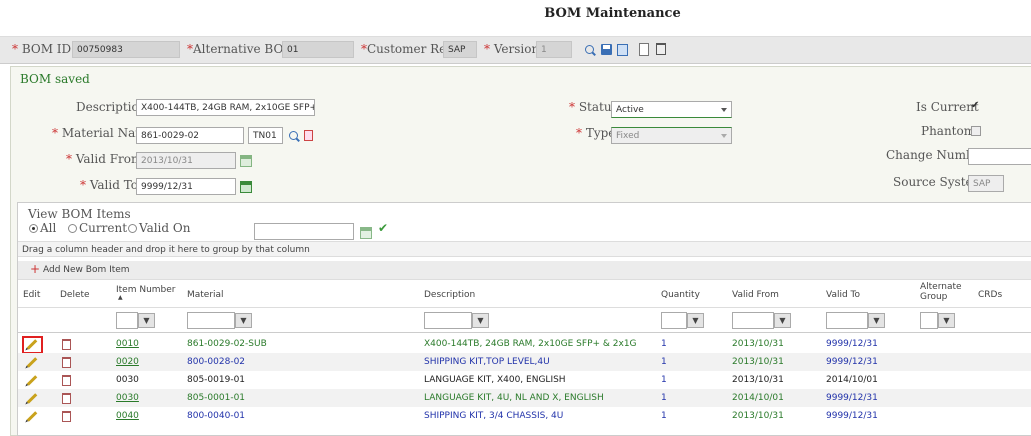  Describe the element at coordinates (843, 295) in the screenshot. I see `col-valid-to: Valid To` at that location.